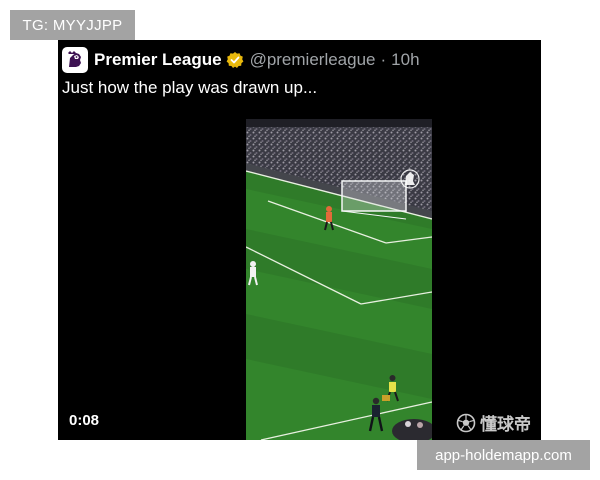 This screenshot has height=480, width=600. What do you see at coordinates (313, 60) in the screenshot?
I see `post-author-handle: @premierleague` at bounding box center [313, 60].